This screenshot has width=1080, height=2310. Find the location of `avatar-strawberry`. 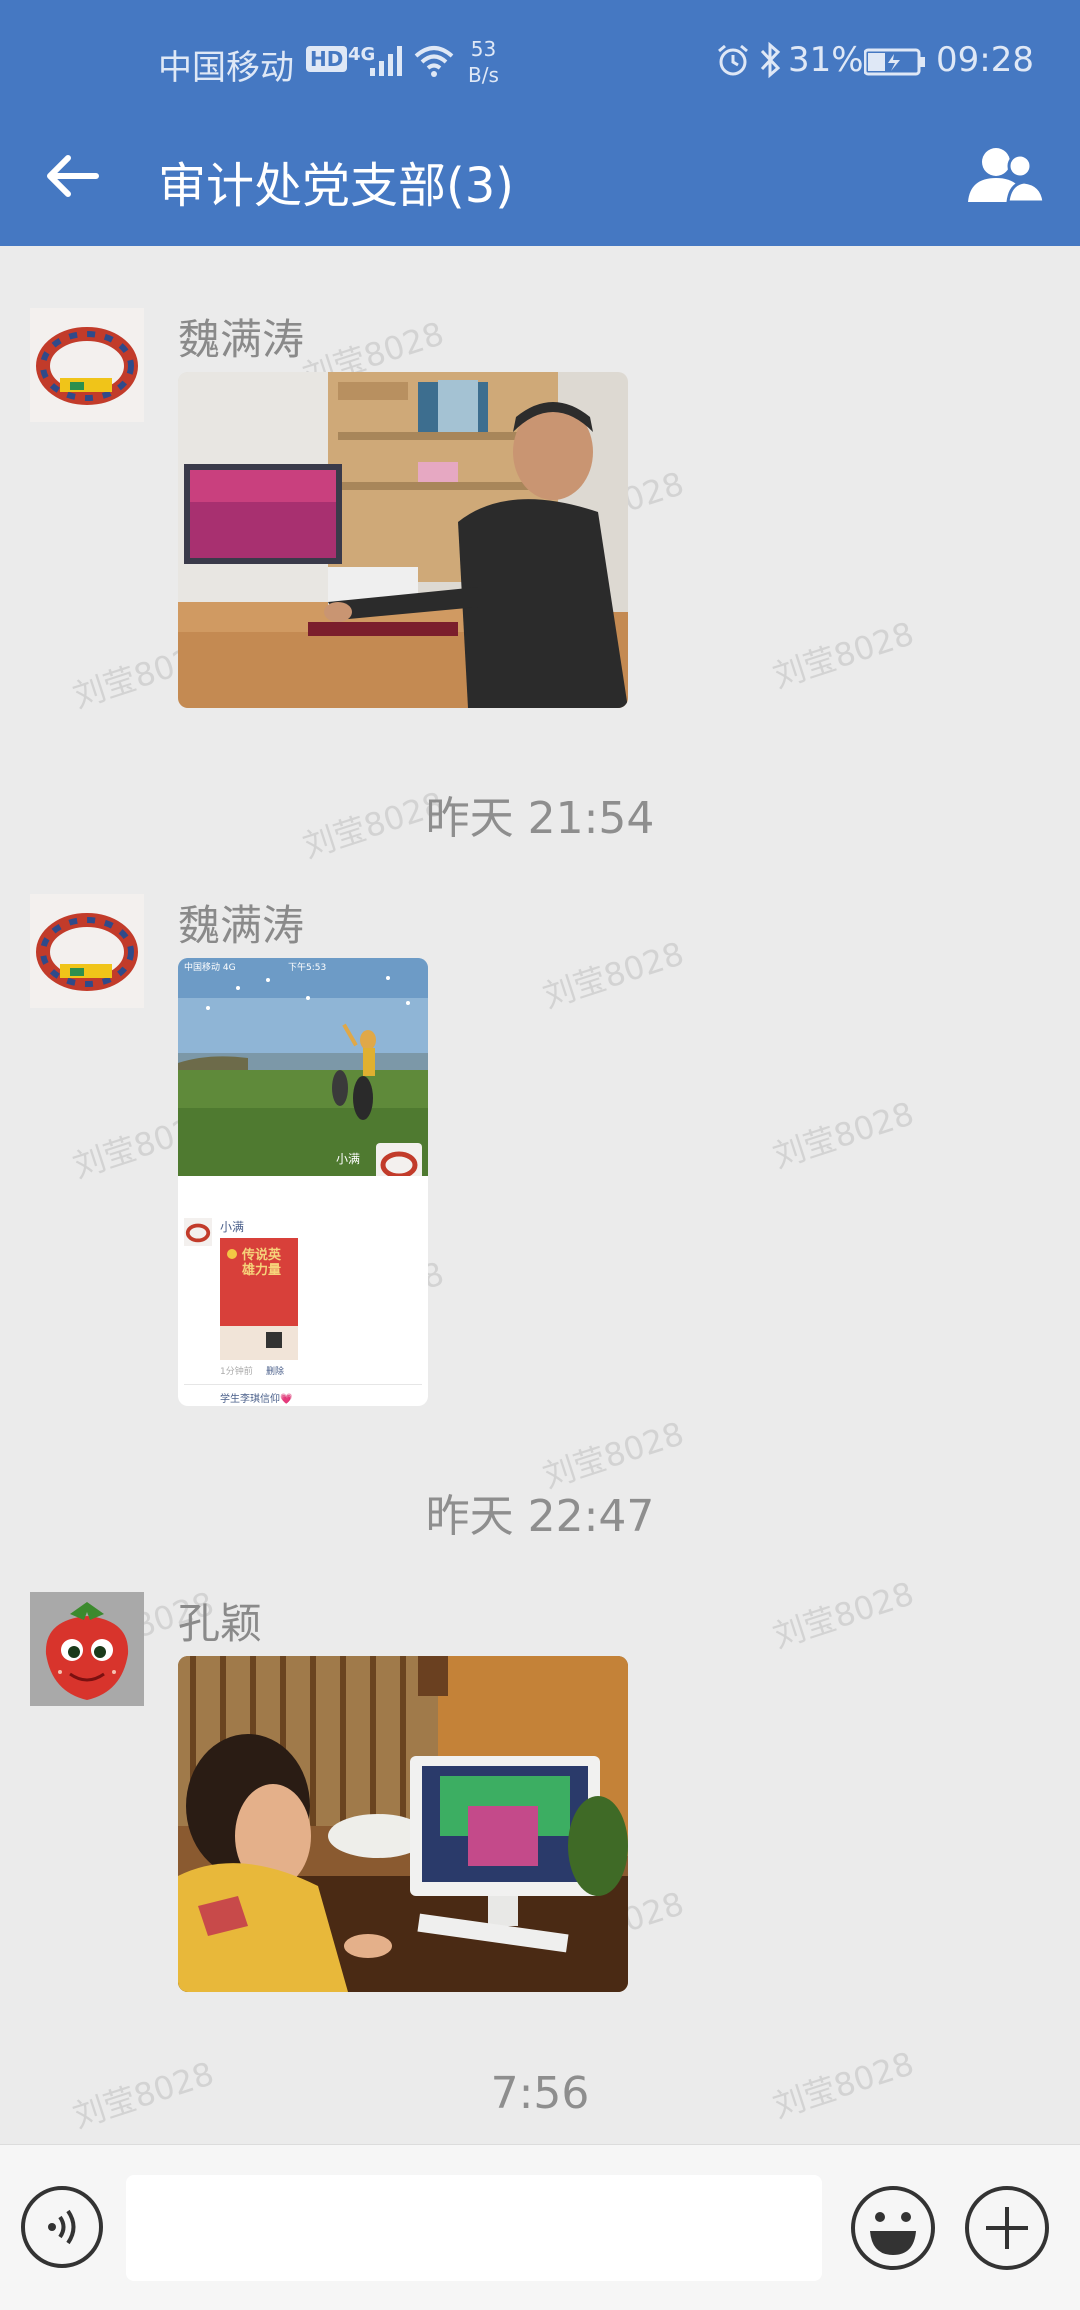

avatar-strawberry is located at coordinates (87, 1649).